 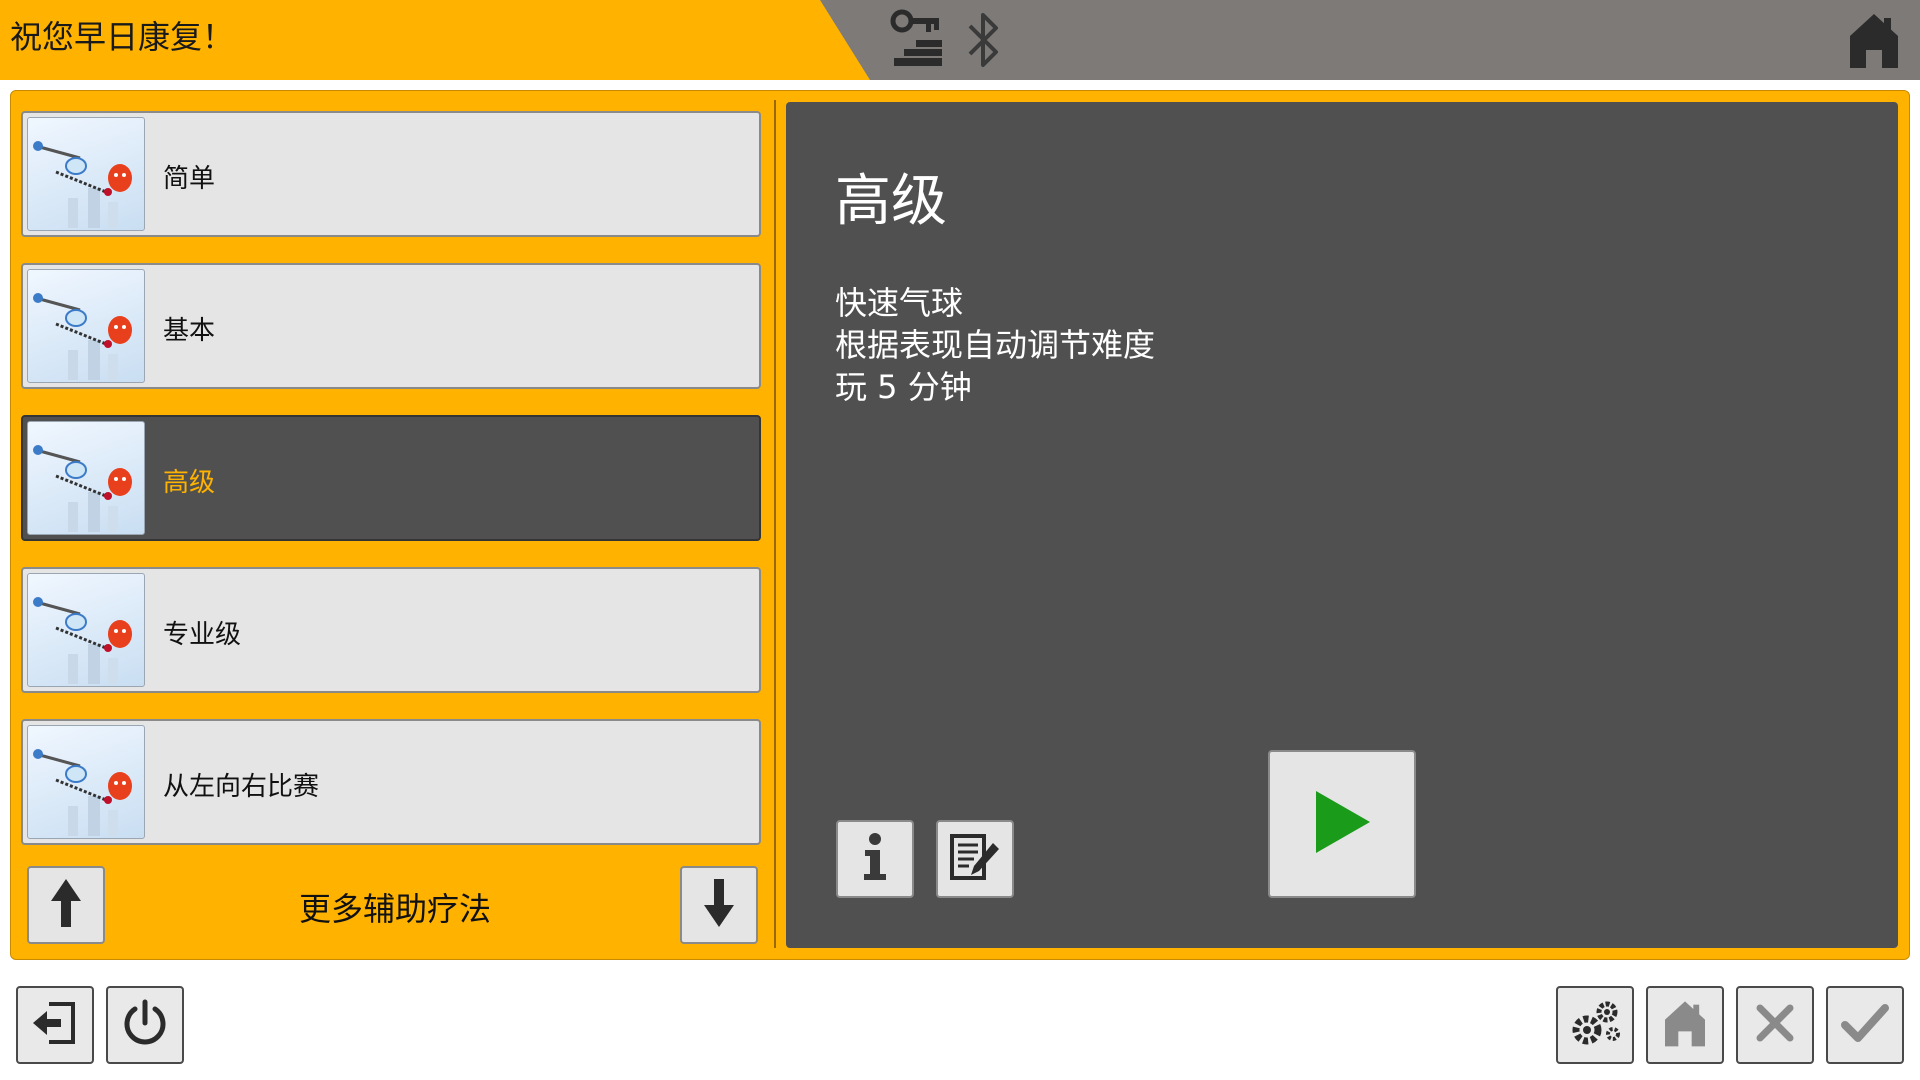 I want to click on check-icon, so click(x=1865, y=1025).